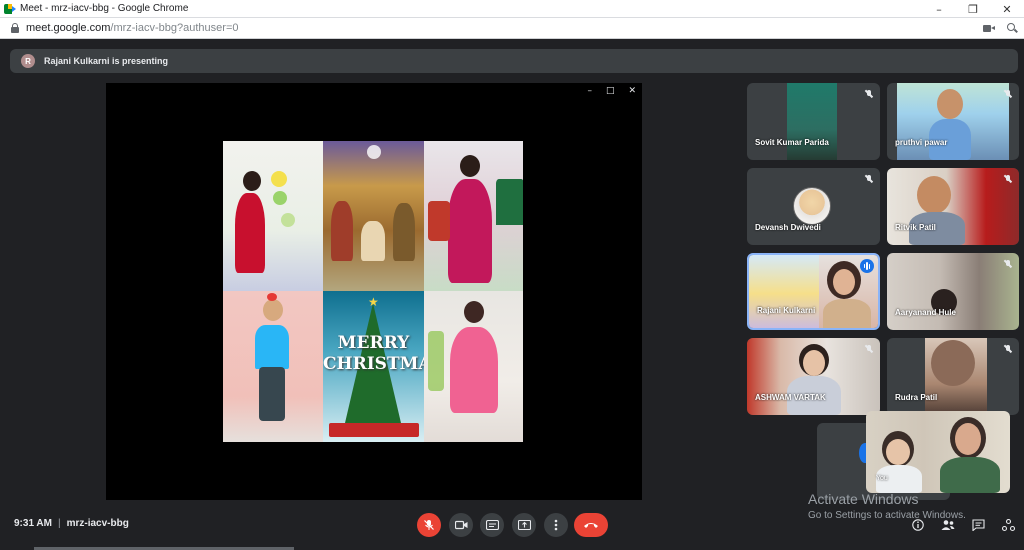 The width and height of the screenshot is (1024, 550). I want to click on self-view: You, so click(938, 452).